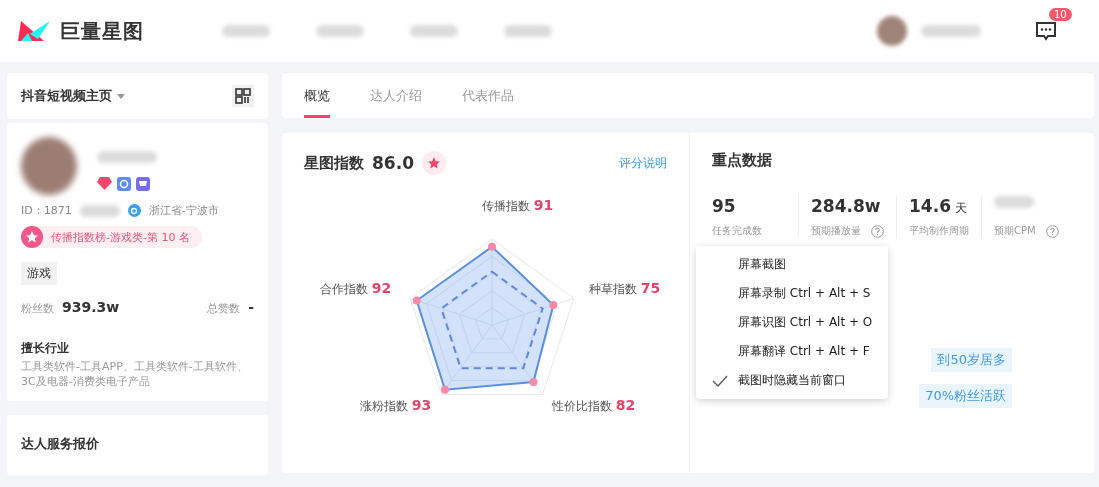 This screenshot has height=487, width=1099. I want to click on metric-label: 预期播放量, so click(836, 231).